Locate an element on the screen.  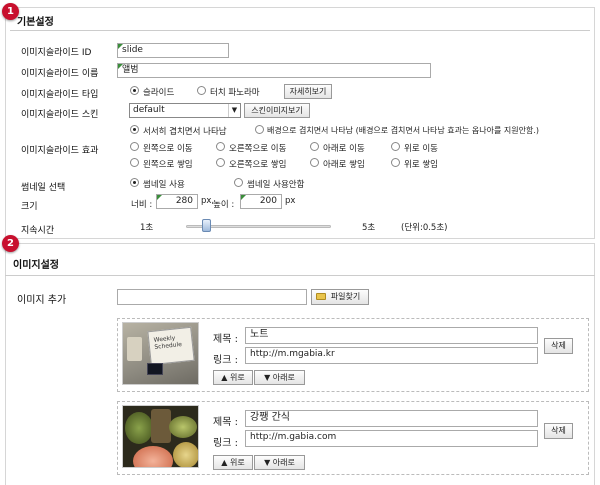
effect-radio-fade is located at coordinates (134, 129).